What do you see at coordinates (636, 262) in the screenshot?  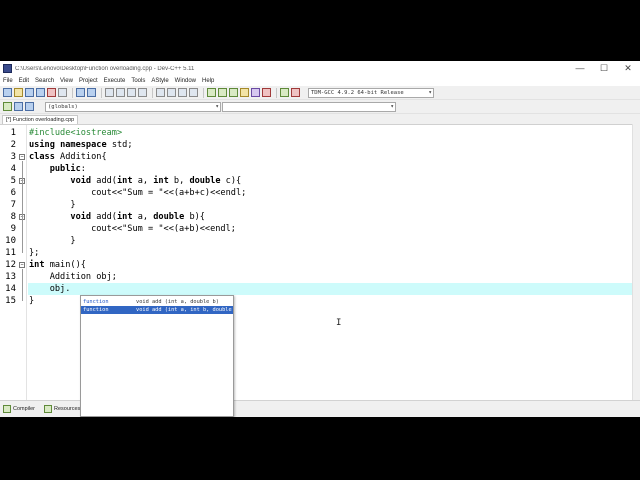 I see `vertical-scrollbar` at bounding box center [636, 262].